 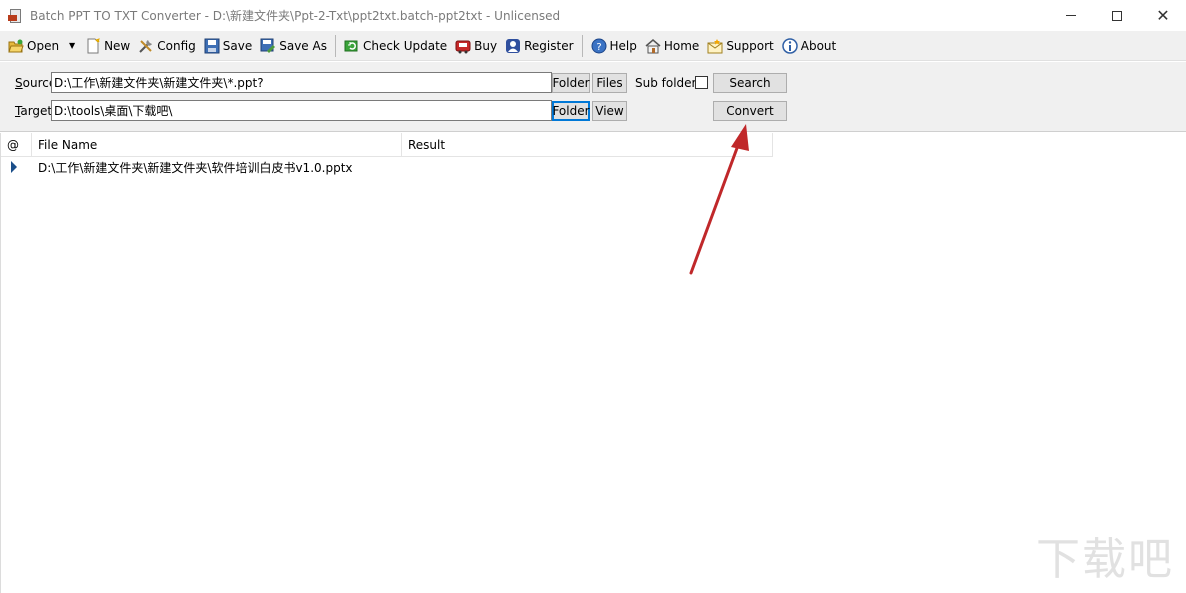 I want to click on search-button: Search, so click(x=750, y=83).